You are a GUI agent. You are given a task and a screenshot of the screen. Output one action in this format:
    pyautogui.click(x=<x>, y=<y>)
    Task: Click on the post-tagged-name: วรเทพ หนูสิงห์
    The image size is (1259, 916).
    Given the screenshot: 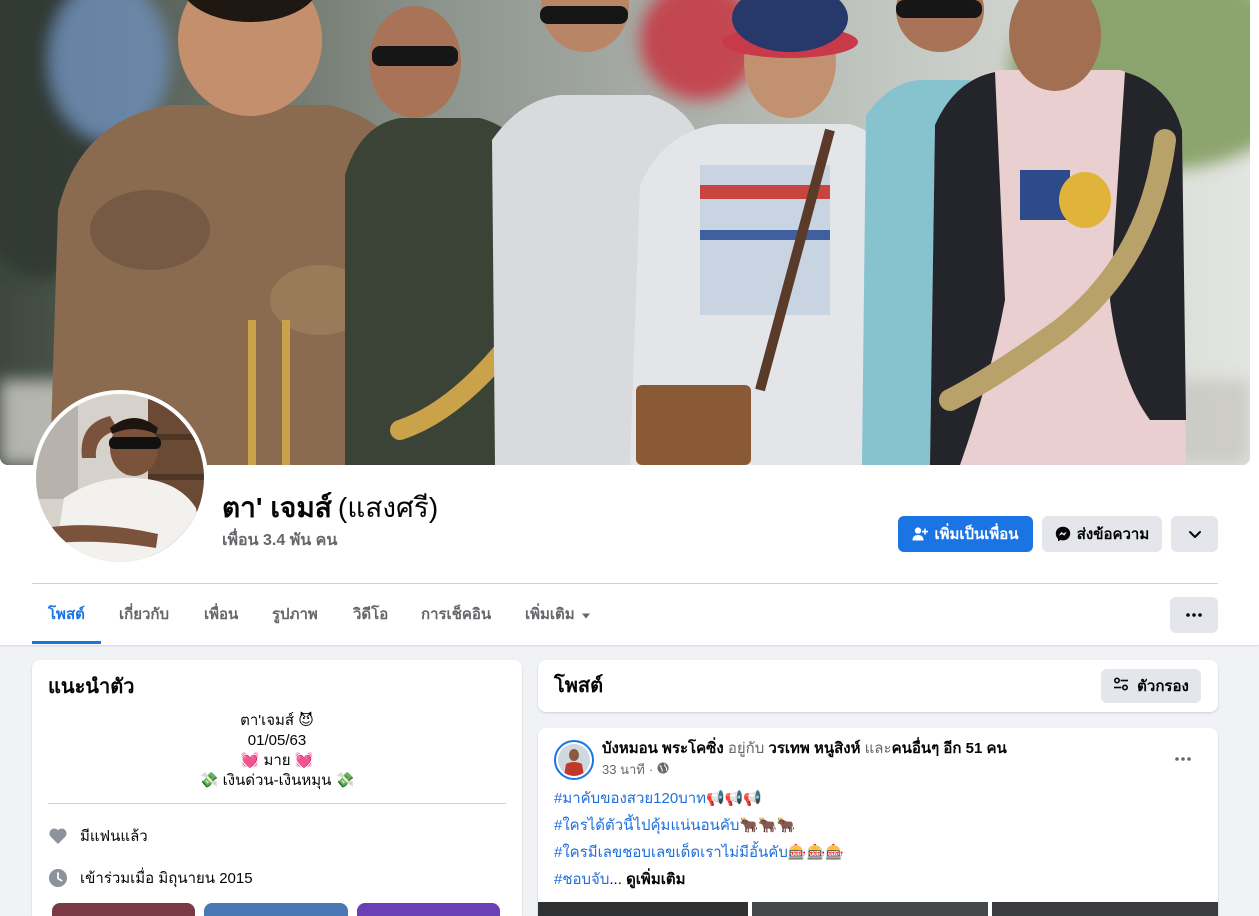 What is the action you would take?
    pyautogui.click(x=814, y=748)
    